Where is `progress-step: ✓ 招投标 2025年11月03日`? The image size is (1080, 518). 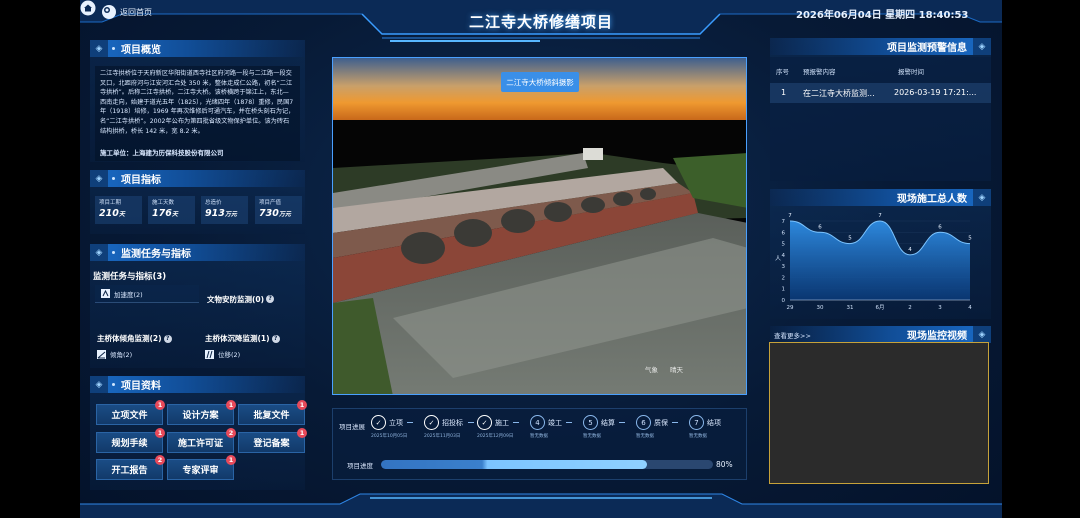
progress-step: ✓ 招投标 2025年11月03日 is located at coordinates (449, 427).